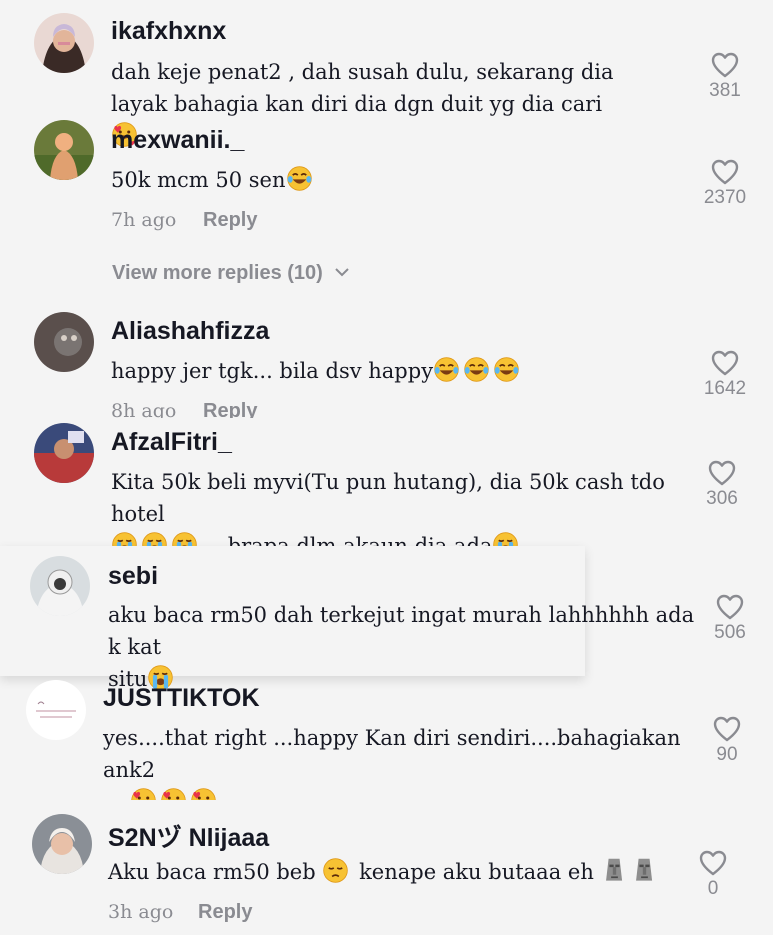 This screenshot has height=935, width=773. I want to click on comment-timestamp: 7h ago, so click(144, 220).